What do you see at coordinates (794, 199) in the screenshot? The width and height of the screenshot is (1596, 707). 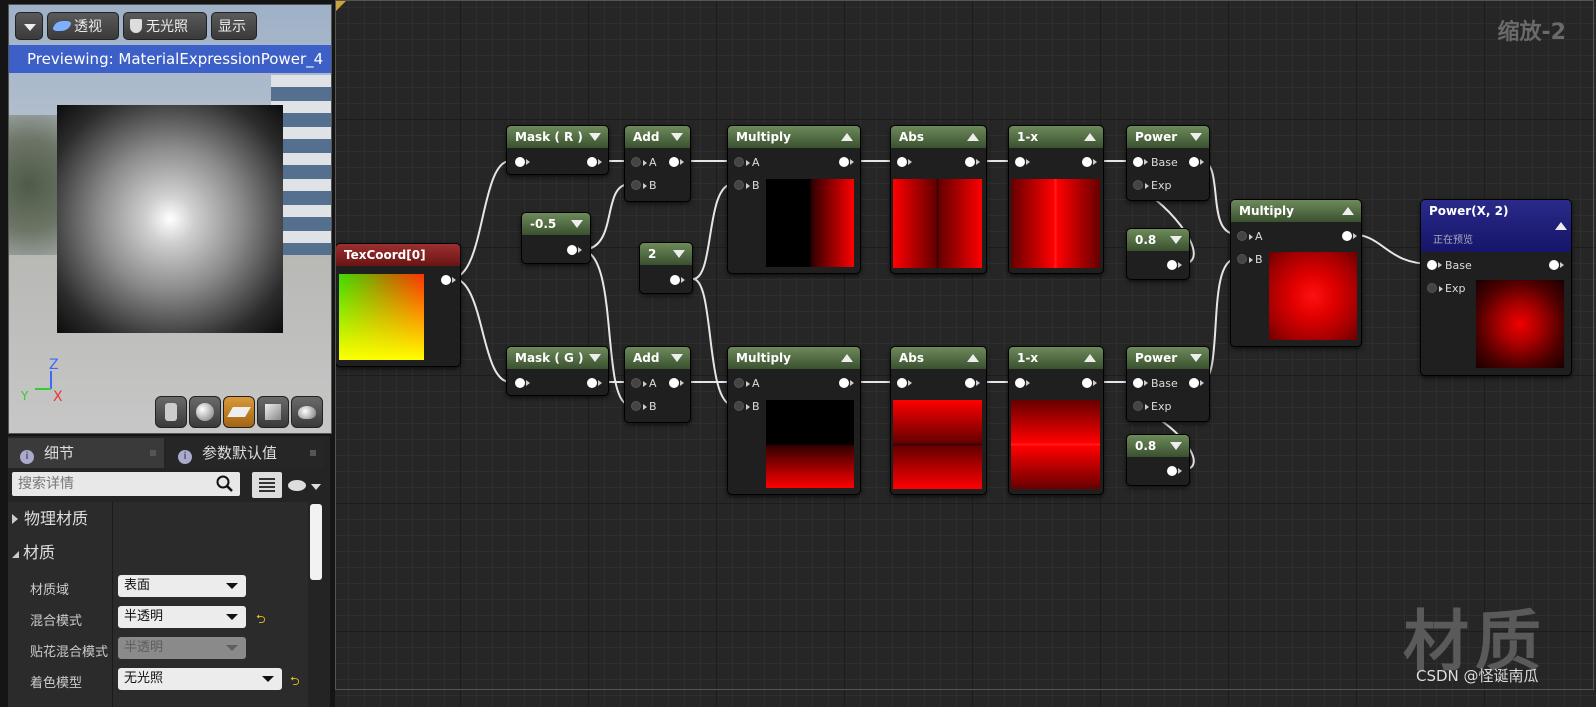 I see `node-multiply-top: Multiply A B` at bounding box center [794, 199].